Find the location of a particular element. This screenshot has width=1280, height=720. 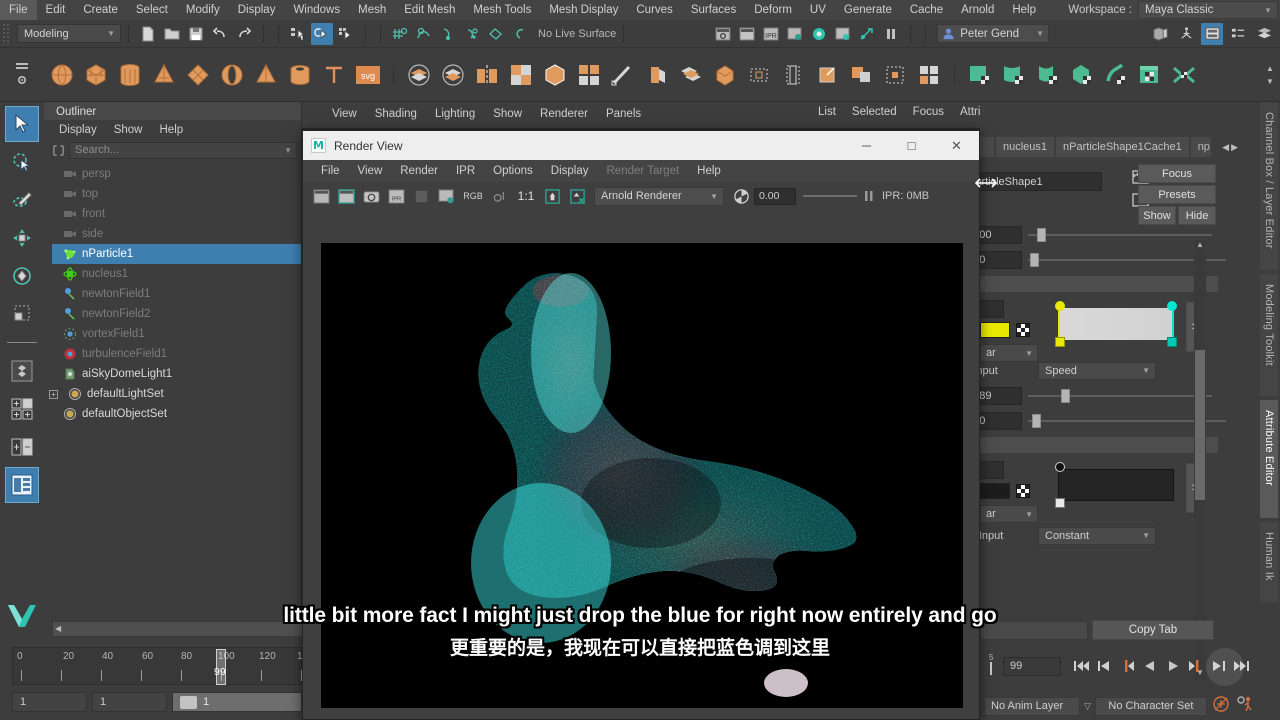

scrollbar-thumb is located at coordinates (1200, 425).